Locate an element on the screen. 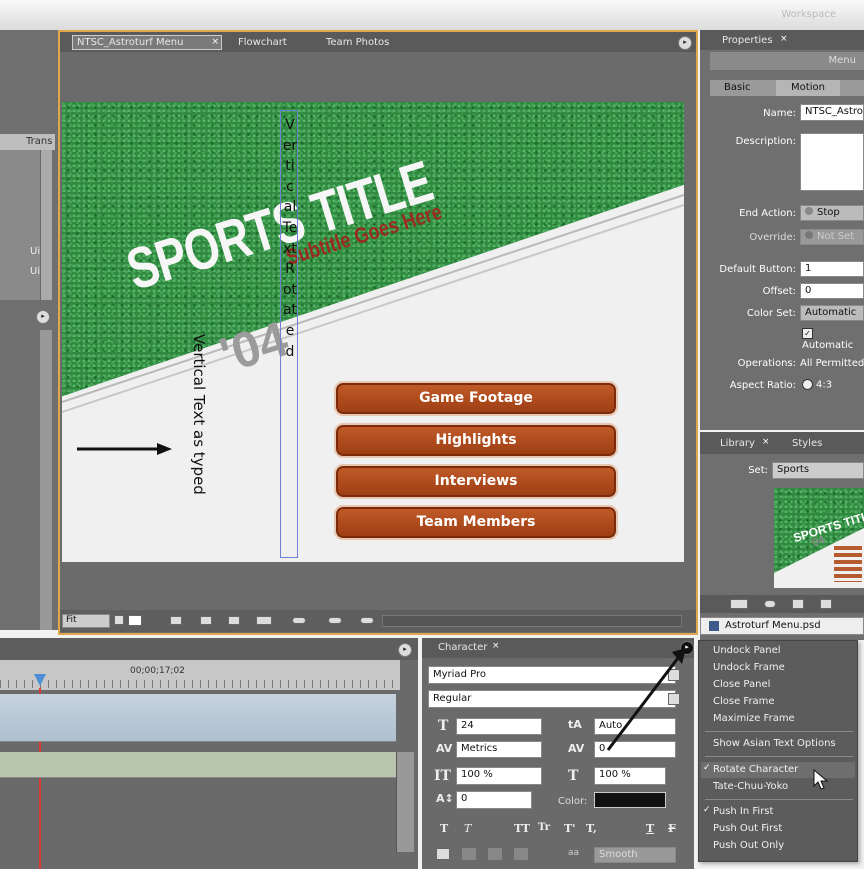 The width and height of the screenshot is (864, 869). horizontal-scrollbar is located at coordinates (532, 621).